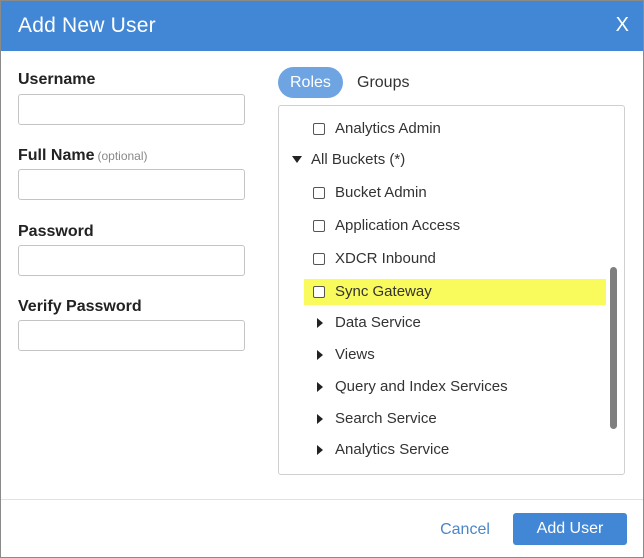 The image size is (644, 558). Describe the element at coordinates (451, 193) in the screenshot. I see `role-item-bucket-admin: Bucket Admin` at that location.